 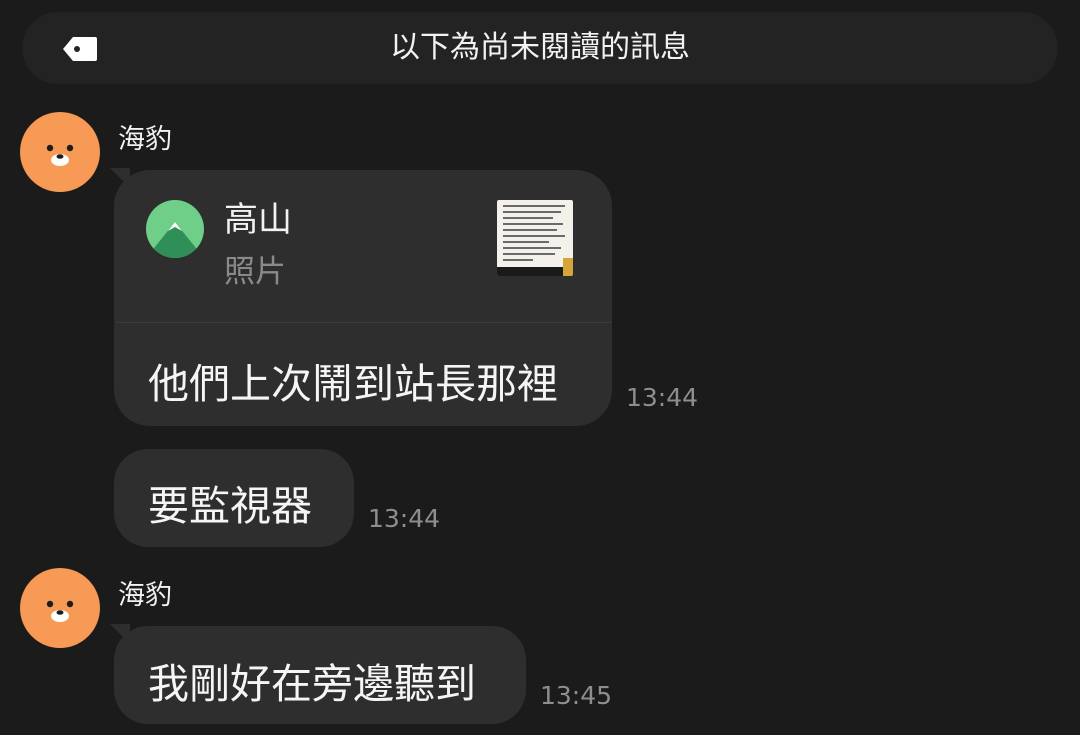 What do you see at coordinates (353, 384) in the screenshot?
I see `message-text: 他們上次鬧到站長那裡` at bounding box center [353, 384].